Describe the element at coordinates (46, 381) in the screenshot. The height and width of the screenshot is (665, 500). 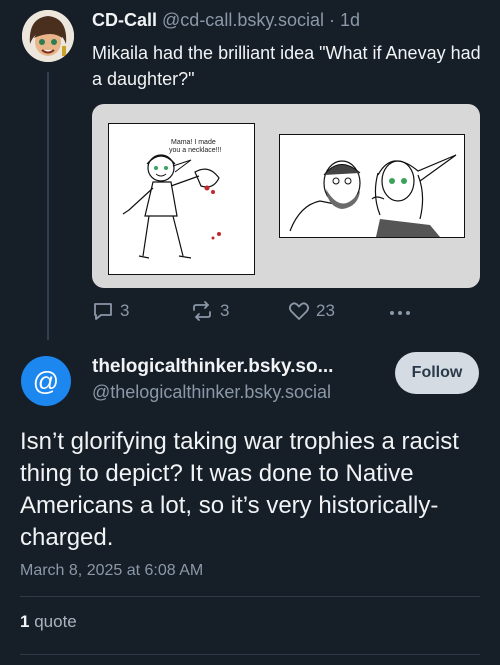
I see `thelogicalthinker-avatar: @` at that location.